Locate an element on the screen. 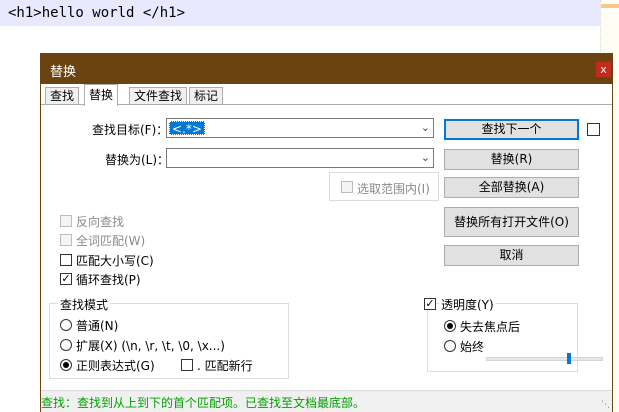 This screenshot has width=619, height=412. status-message: 查找：查找到从上到下的首个匹配项。已查找至文档最底部。 is located at coordinates (203, 403).